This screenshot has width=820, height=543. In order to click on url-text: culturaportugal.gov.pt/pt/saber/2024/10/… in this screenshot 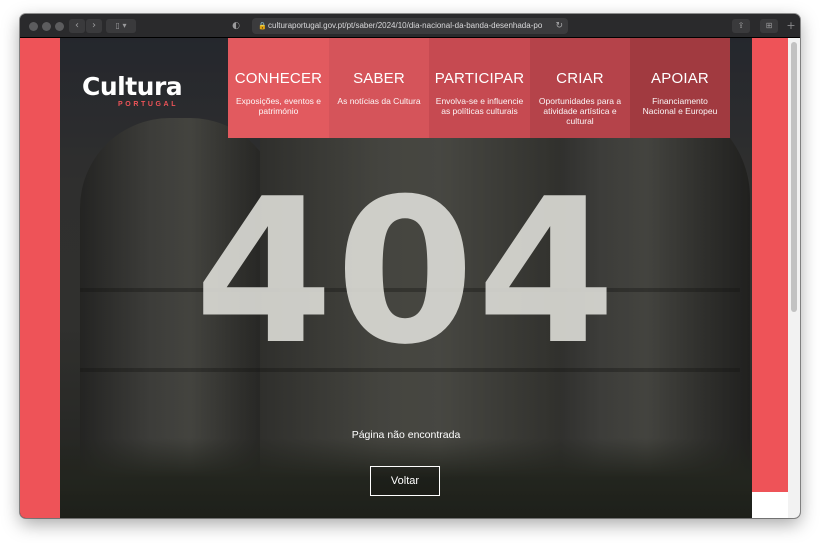, I will do `click(405, 25)`.